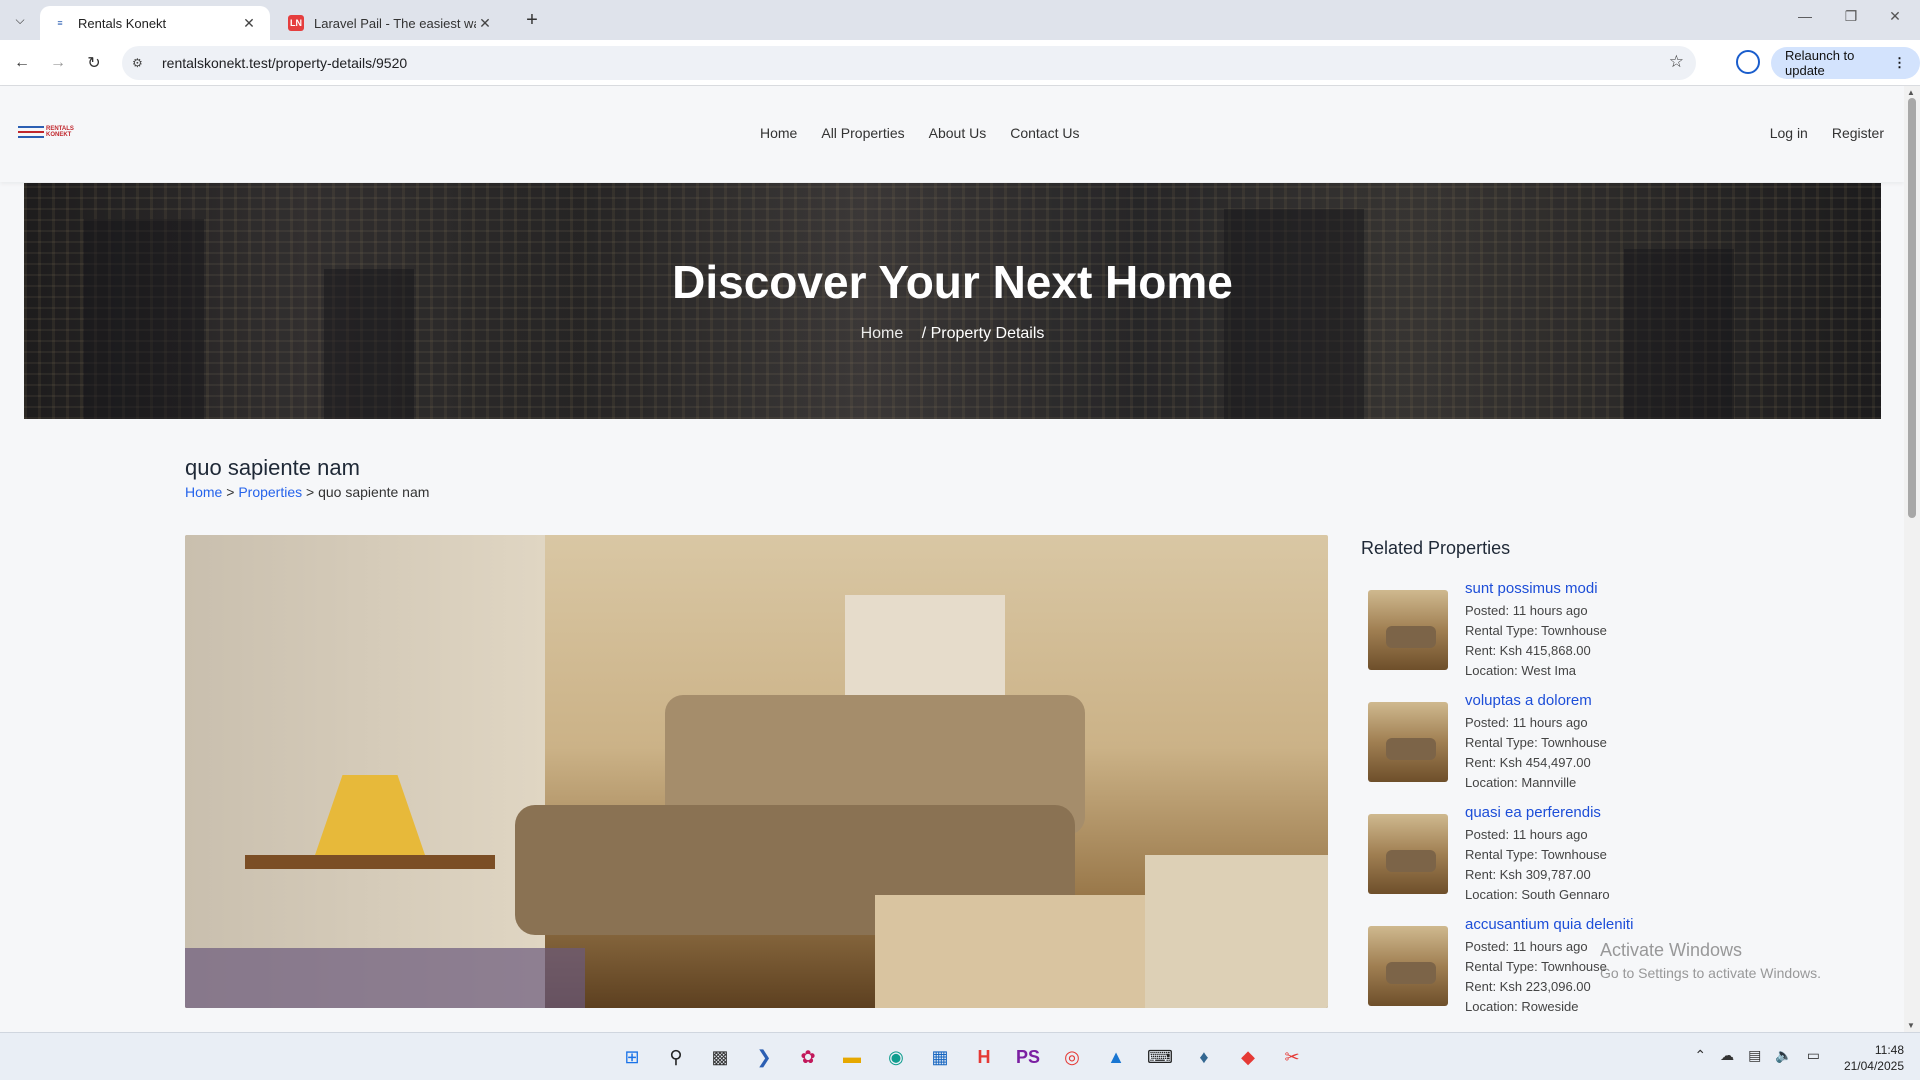  I want to click on site-settings-icon: ⚙, so click(142, 63).